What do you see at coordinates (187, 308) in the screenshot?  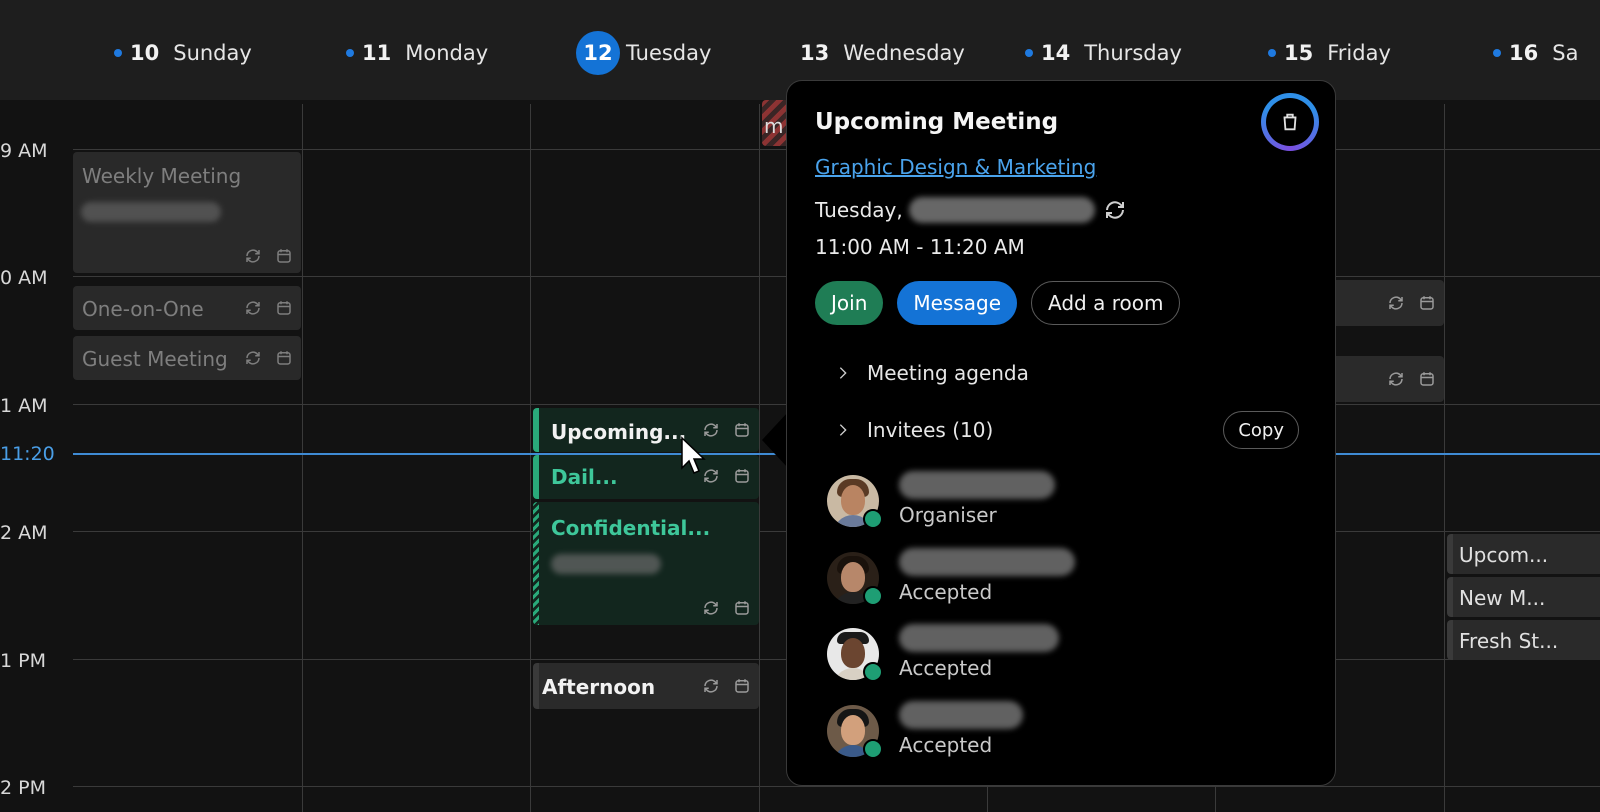 I see `event-one-on-one: One-on-One` at bounding box center [187, 308].